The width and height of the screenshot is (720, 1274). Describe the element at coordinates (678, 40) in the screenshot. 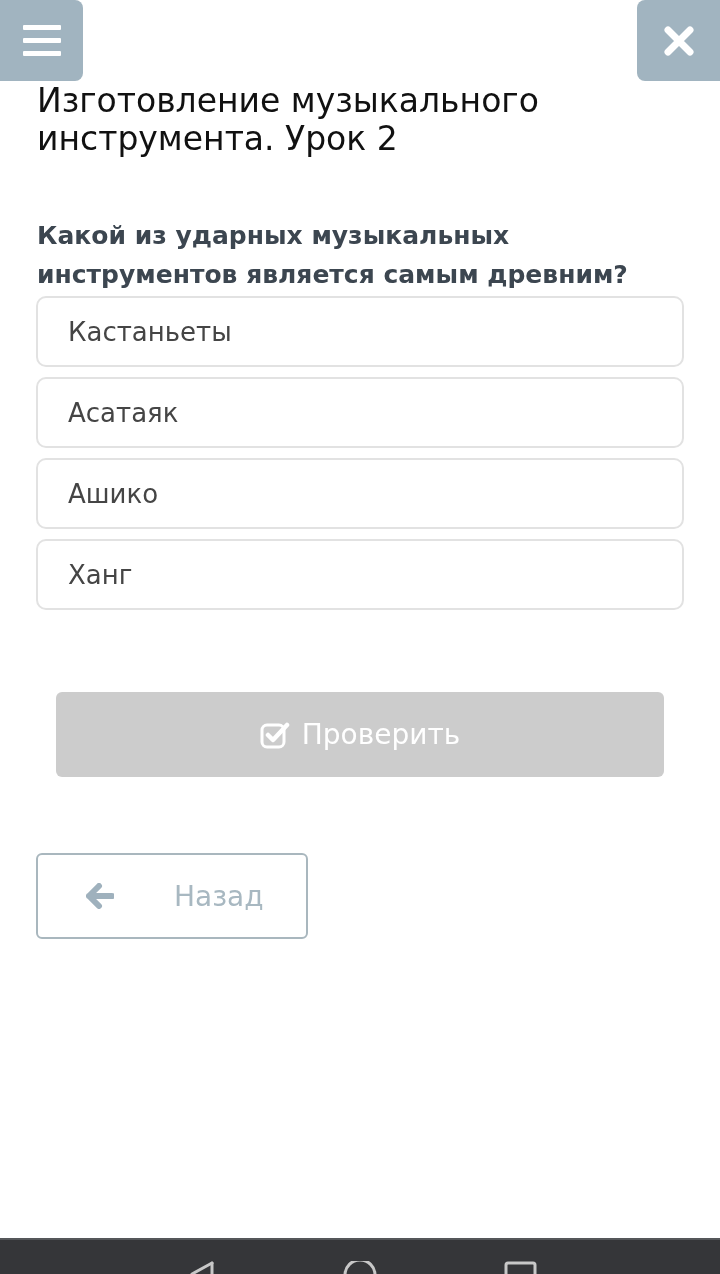

I see `close-icon` at that location.